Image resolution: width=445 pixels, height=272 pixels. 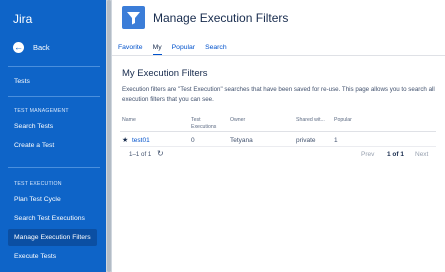 What do you see at coordinates (52, 237) in the screenshot?
I see `sidebar-item-manage-execution-filters: Manage Execution Filters` at bounding box center [52, 237].